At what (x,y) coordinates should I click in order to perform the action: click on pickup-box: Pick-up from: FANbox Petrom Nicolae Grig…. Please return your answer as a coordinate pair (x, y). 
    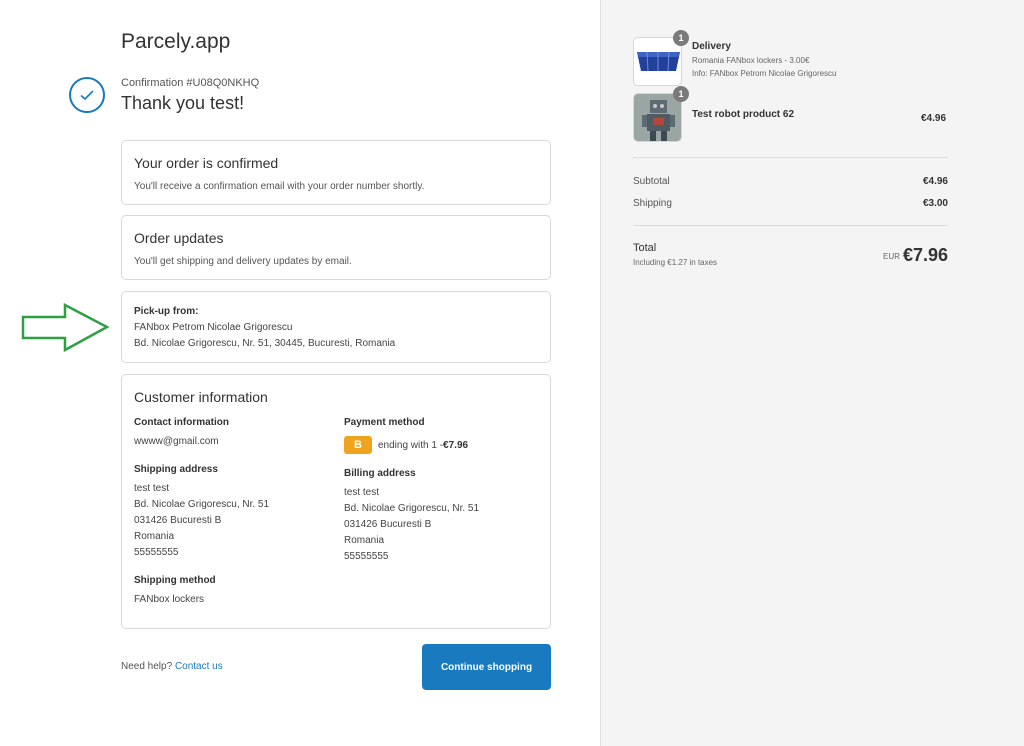
    Looking at the image, I should click on (336, 327).